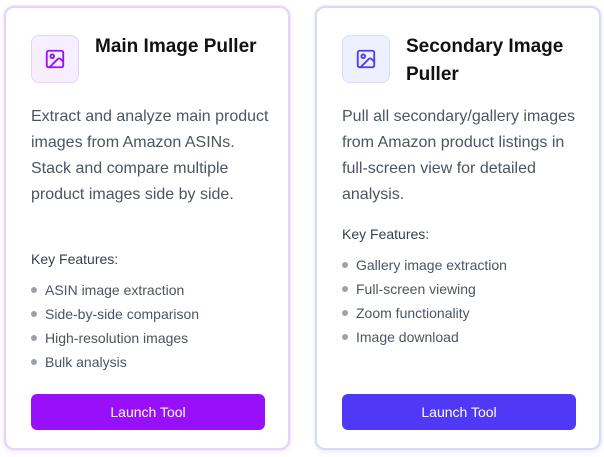 The width and height of the screenshot is (604, 457). What do you see at coordinates (424, 265) in the screenshot?
I see `feature-item: Gallery image extraction` at bounding box center [424, 265].